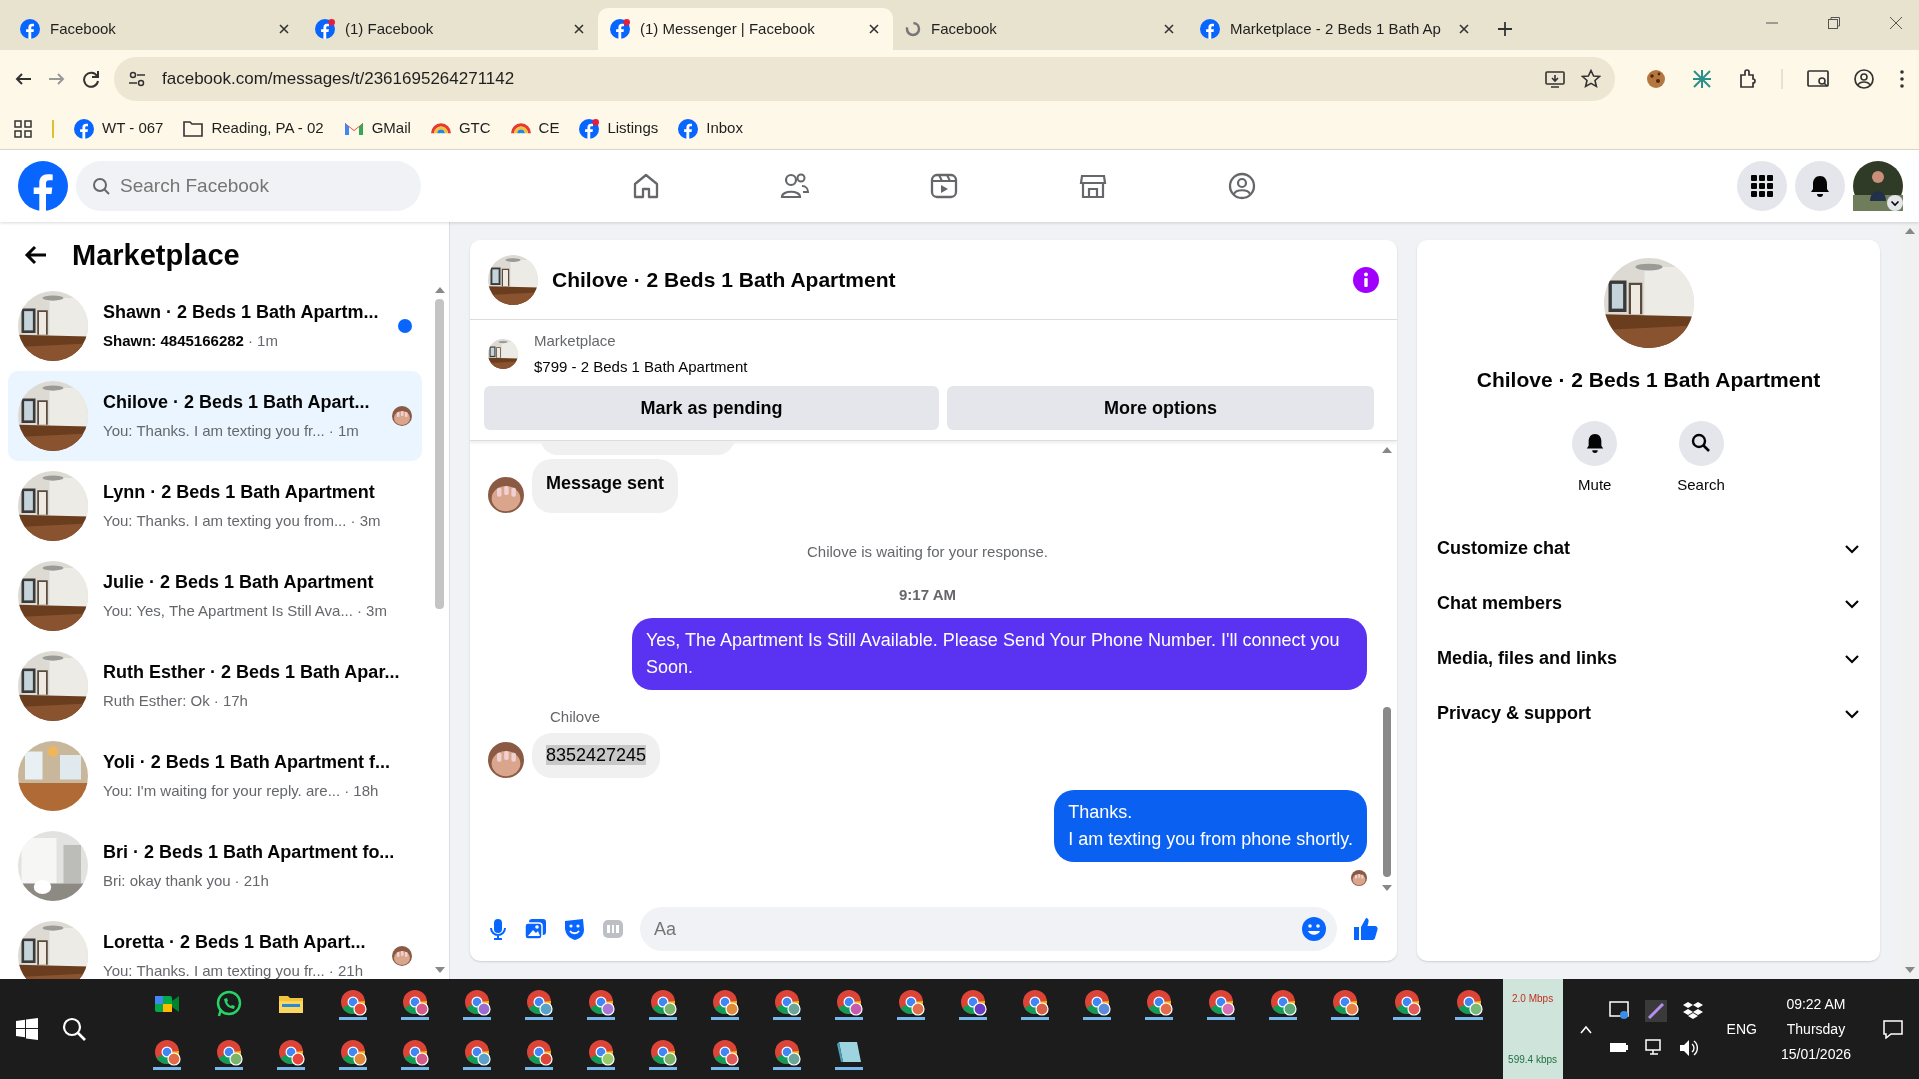  Describe the element at coordinates (1366, 279) in the screenshot. I see `info-icon` at that location.